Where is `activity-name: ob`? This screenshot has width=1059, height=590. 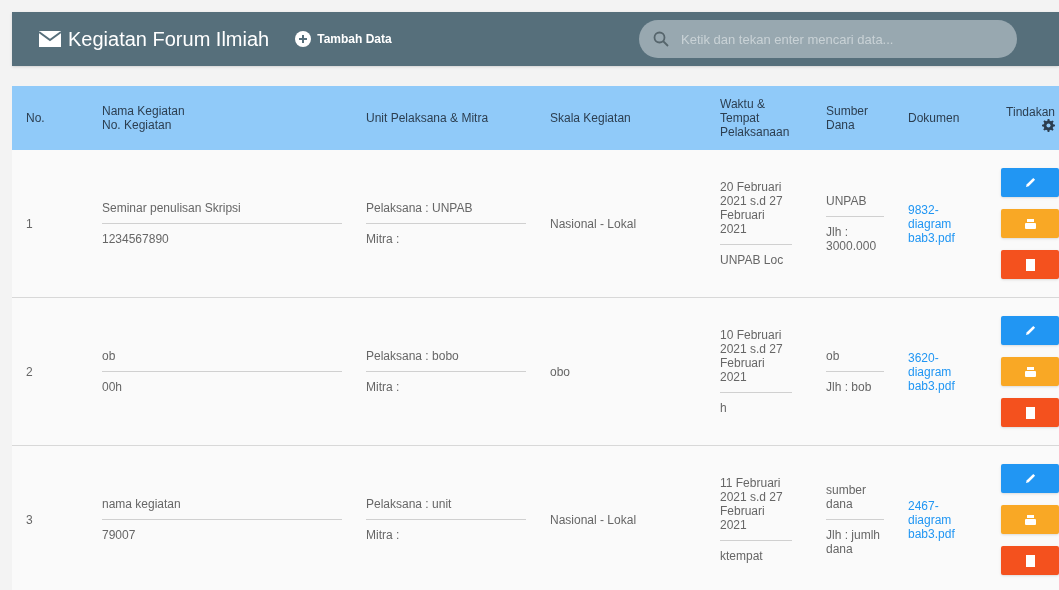 activity-name: ob is located at coordinates (222, 360).